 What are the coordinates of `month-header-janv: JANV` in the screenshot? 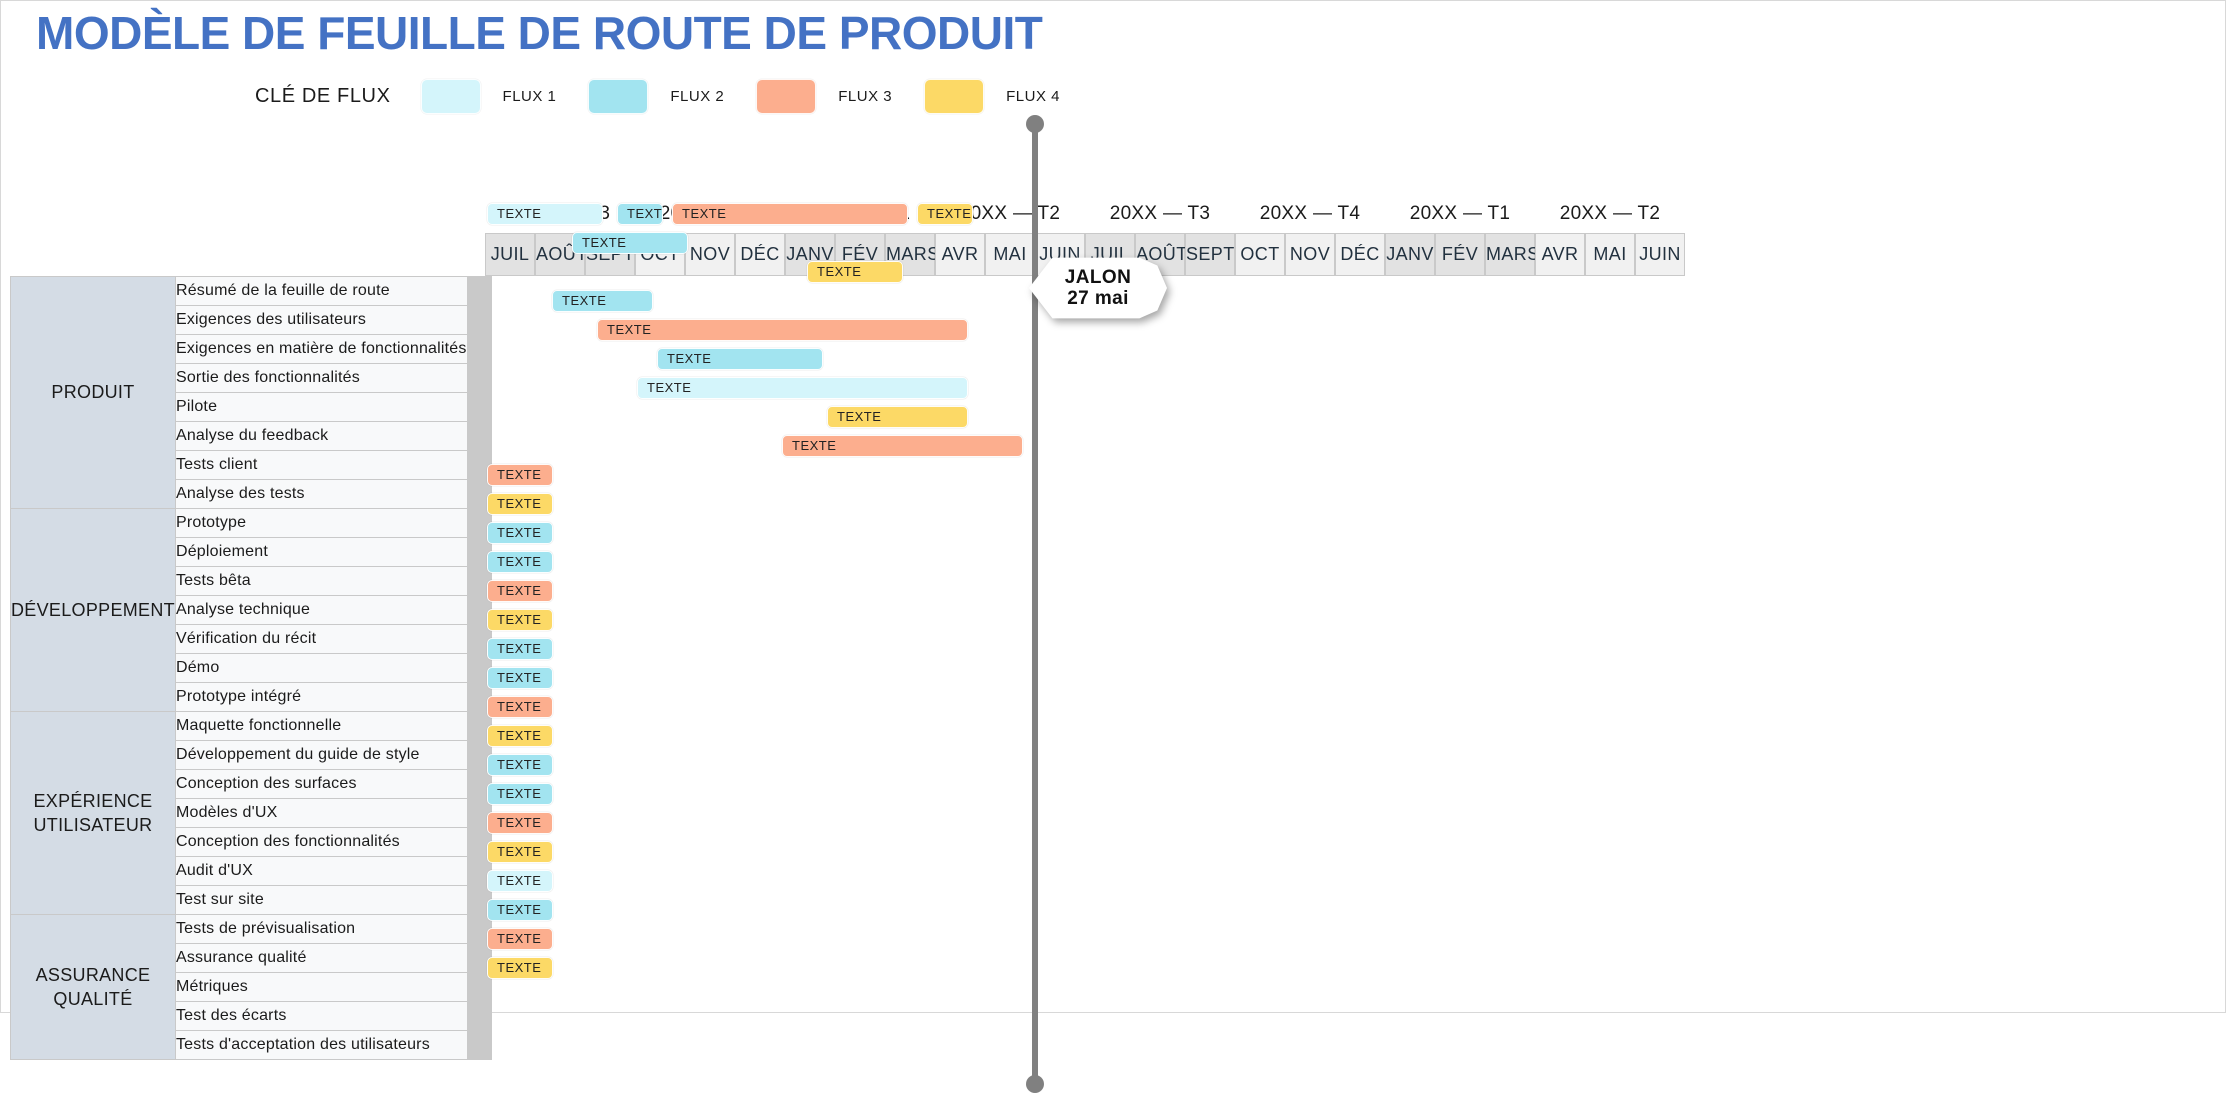 It's located at (1410, 254).